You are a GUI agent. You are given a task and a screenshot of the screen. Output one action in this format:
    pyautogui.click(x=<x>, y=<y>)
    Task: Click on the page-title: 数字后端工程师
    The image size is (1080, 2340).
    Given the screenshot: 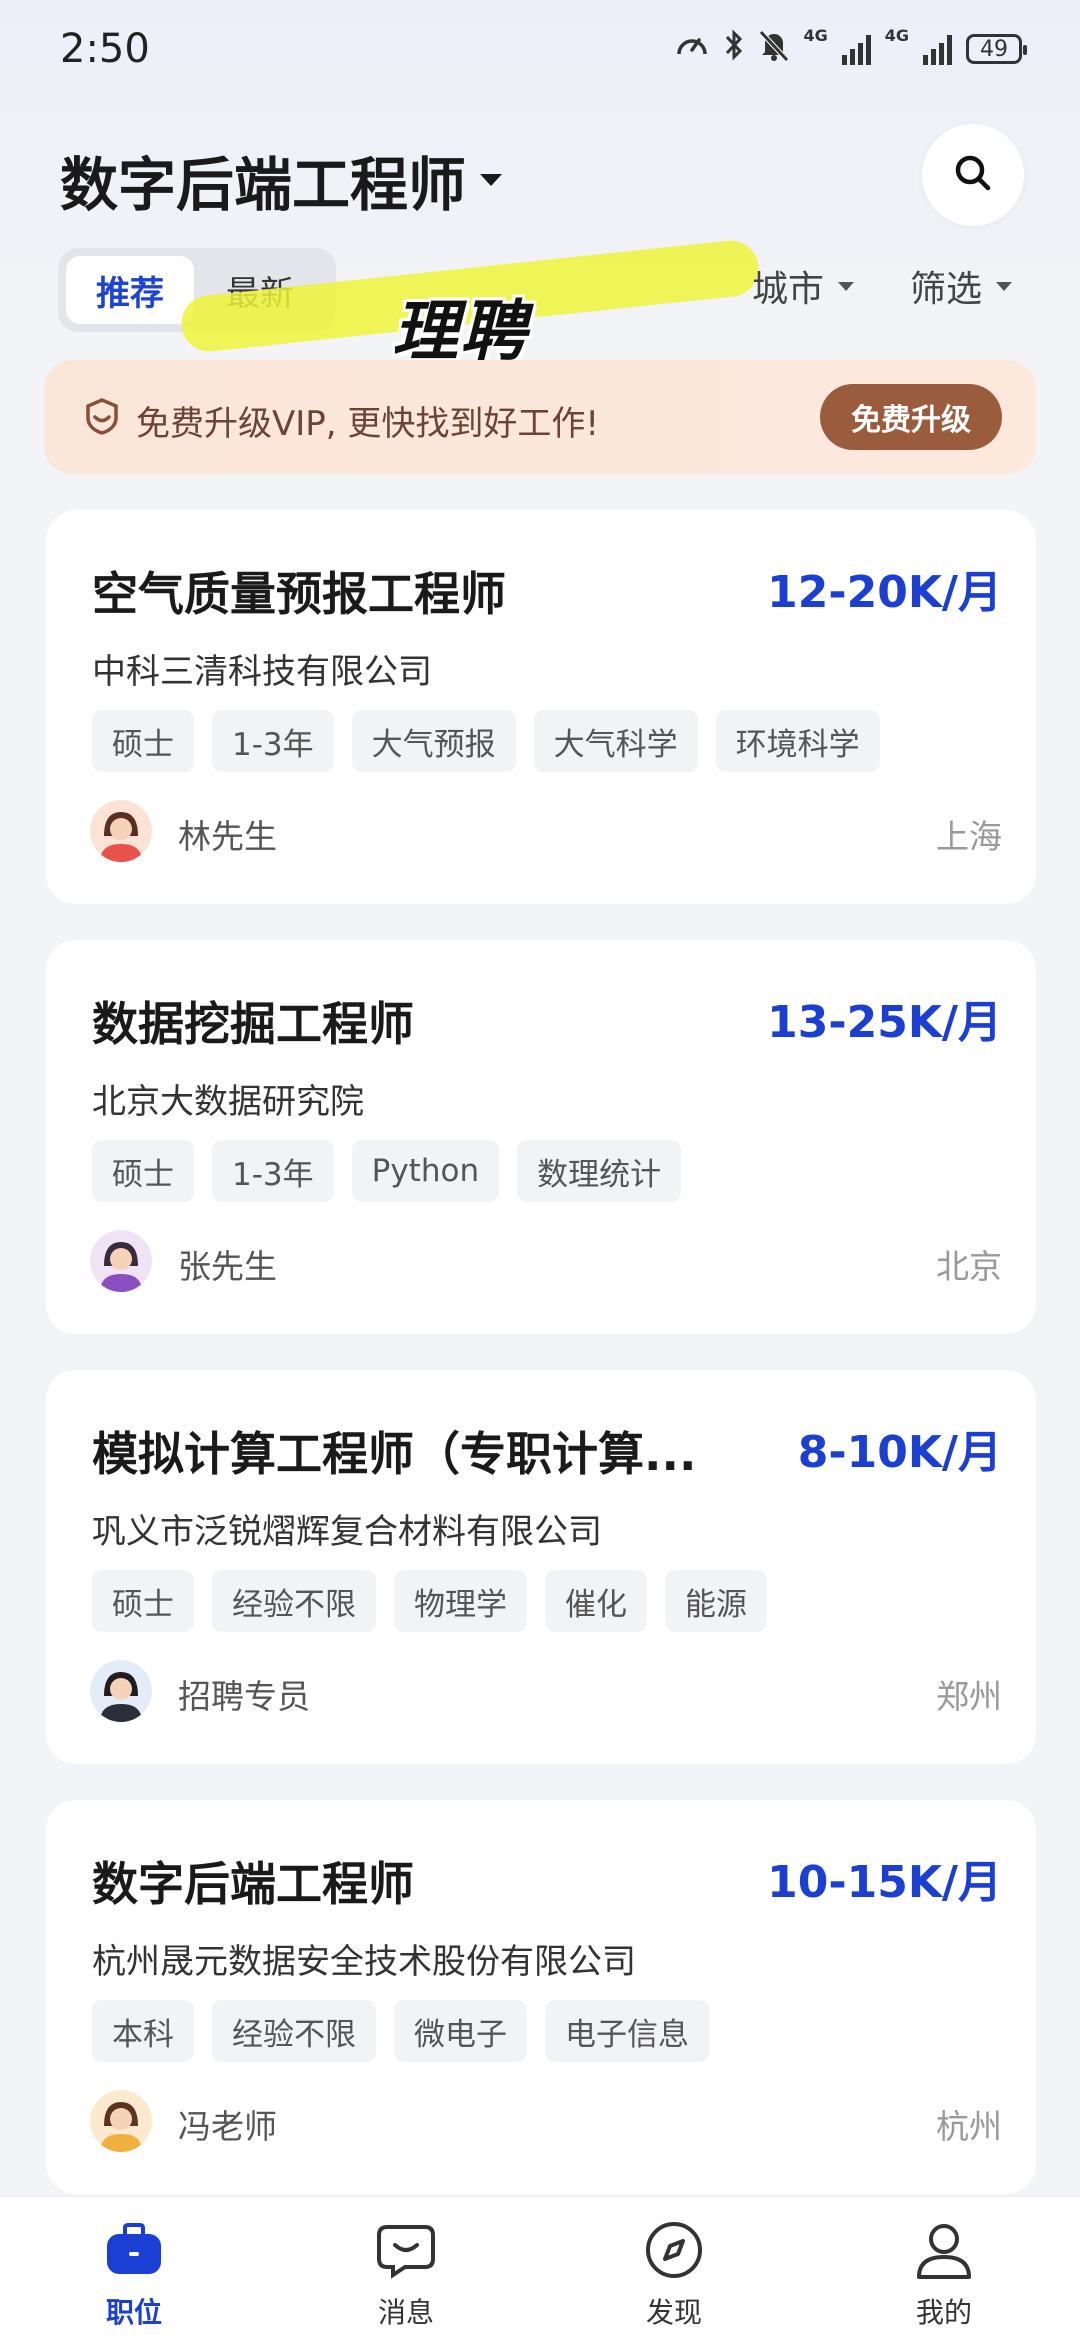 What is the action you would take?
    pyautogui.click(x=263, y=185)
    